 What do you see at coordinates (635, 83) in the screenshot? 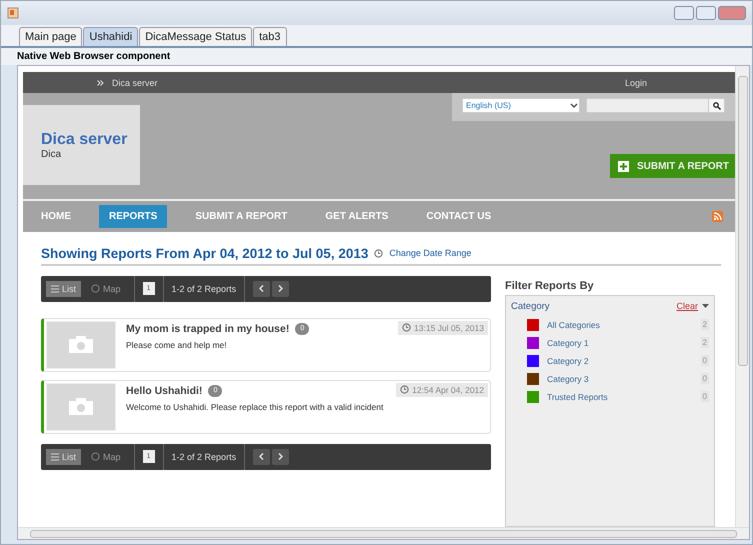
I see `login-link: Login` at bounding box center [635, 83].